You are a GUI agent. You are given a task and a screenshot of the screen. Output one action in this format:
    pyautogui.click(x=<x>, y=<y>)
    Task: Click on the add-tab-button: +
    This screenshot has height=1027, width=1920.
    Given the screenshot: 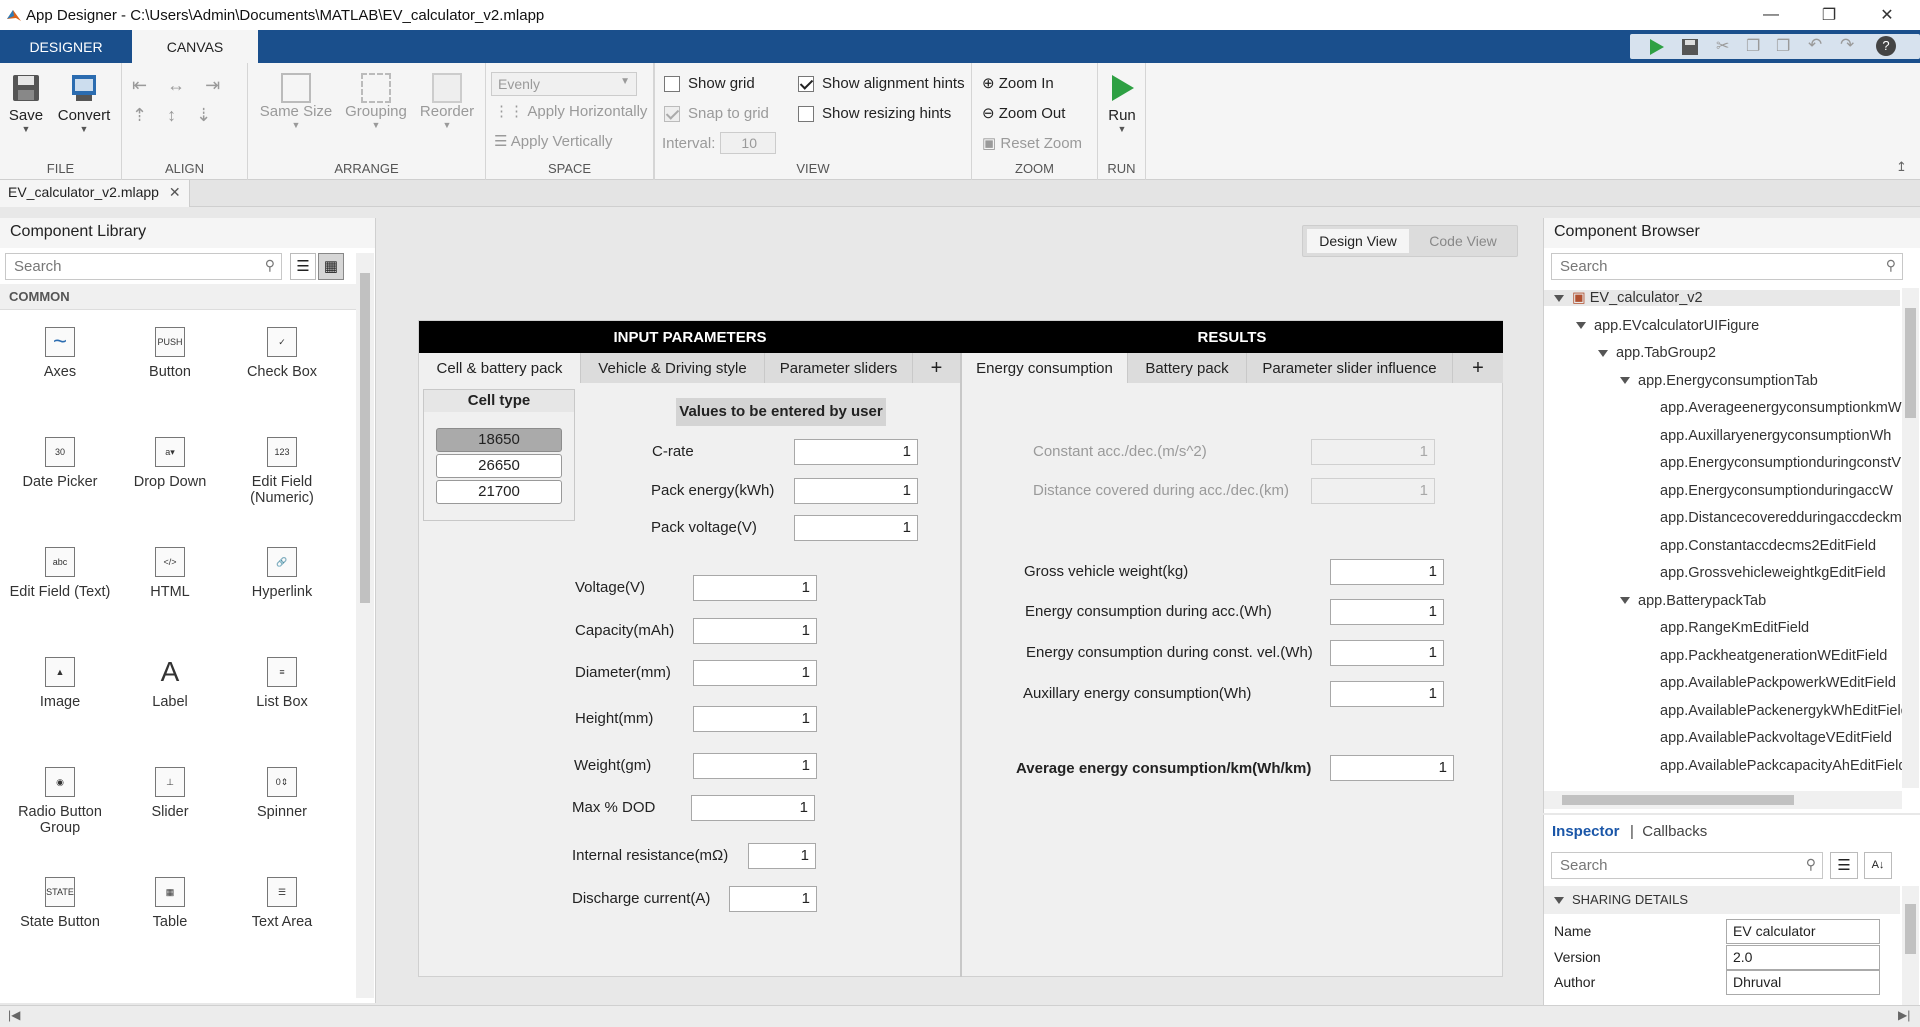 What is the action you would take?
    pyautogui.click(x=937, y=368)
    